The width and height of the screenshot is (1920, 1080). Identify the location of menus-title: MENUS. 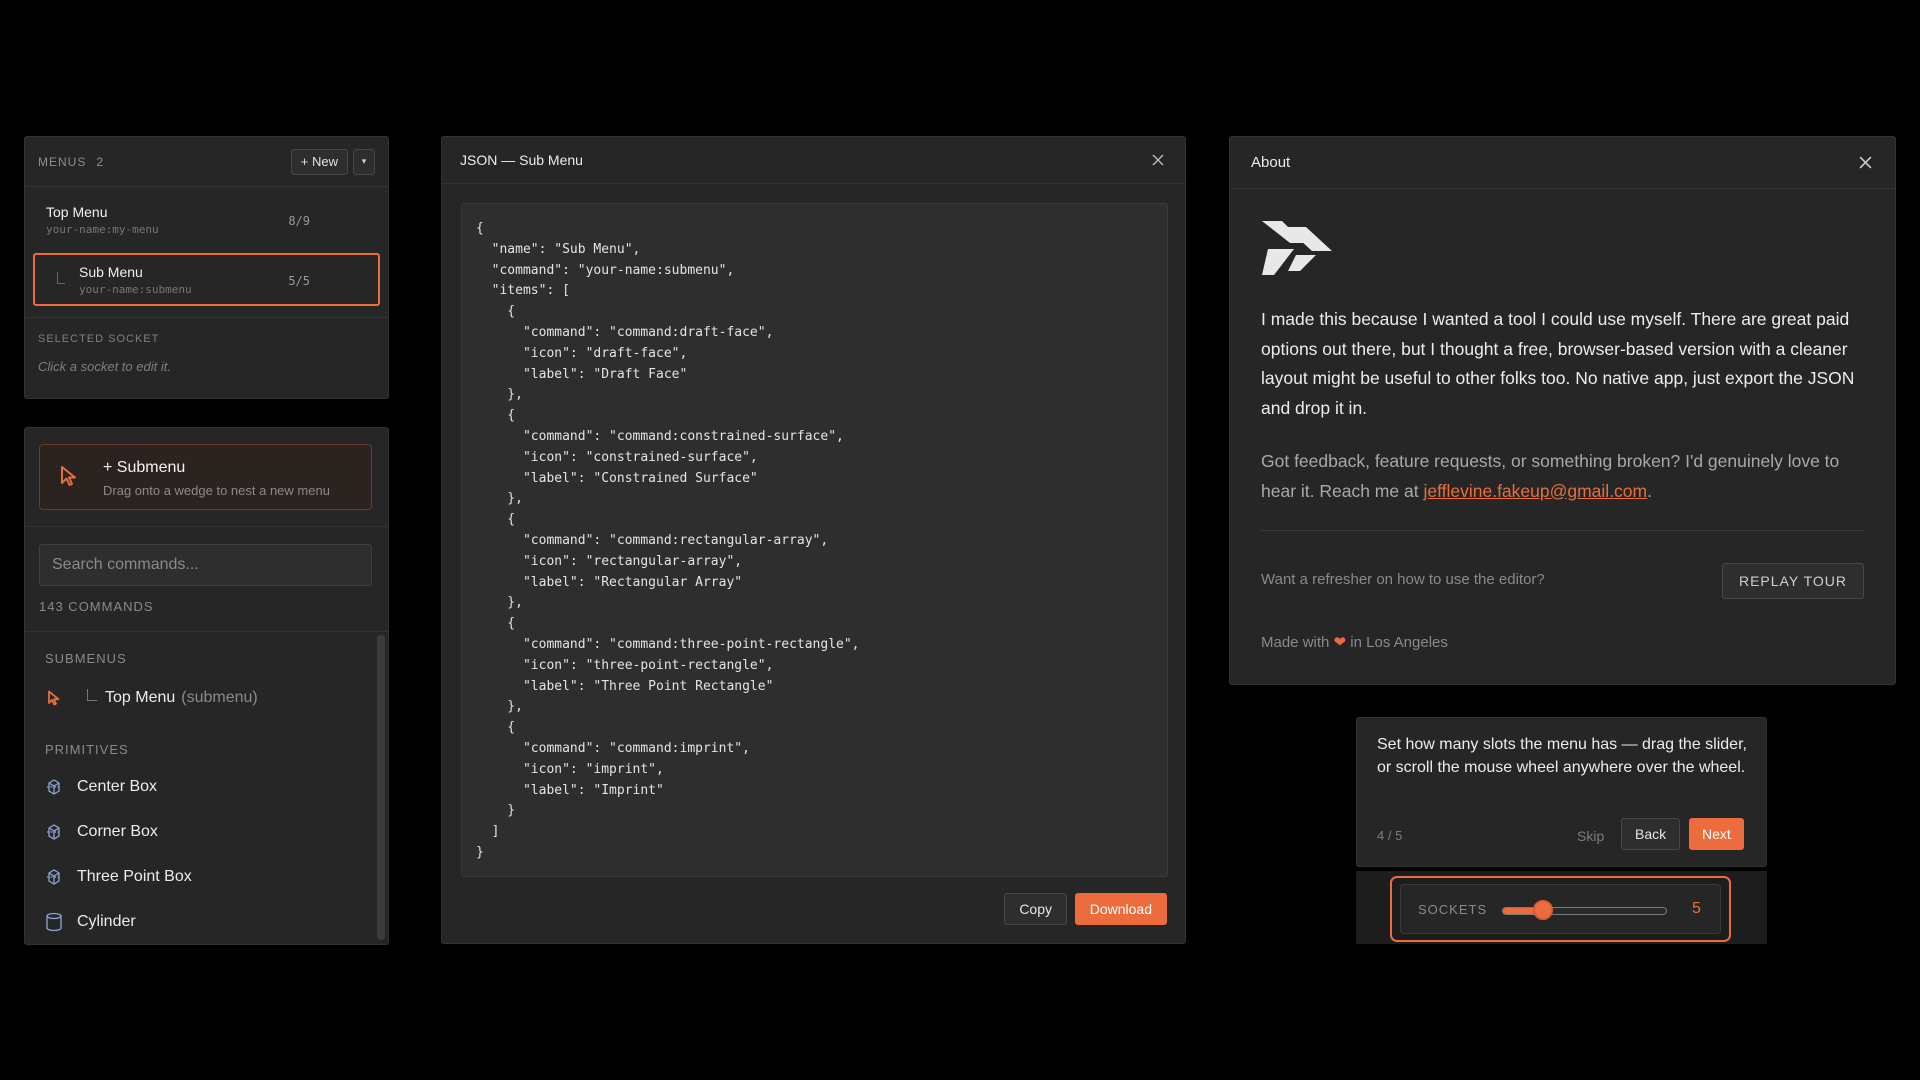
(62, 161).